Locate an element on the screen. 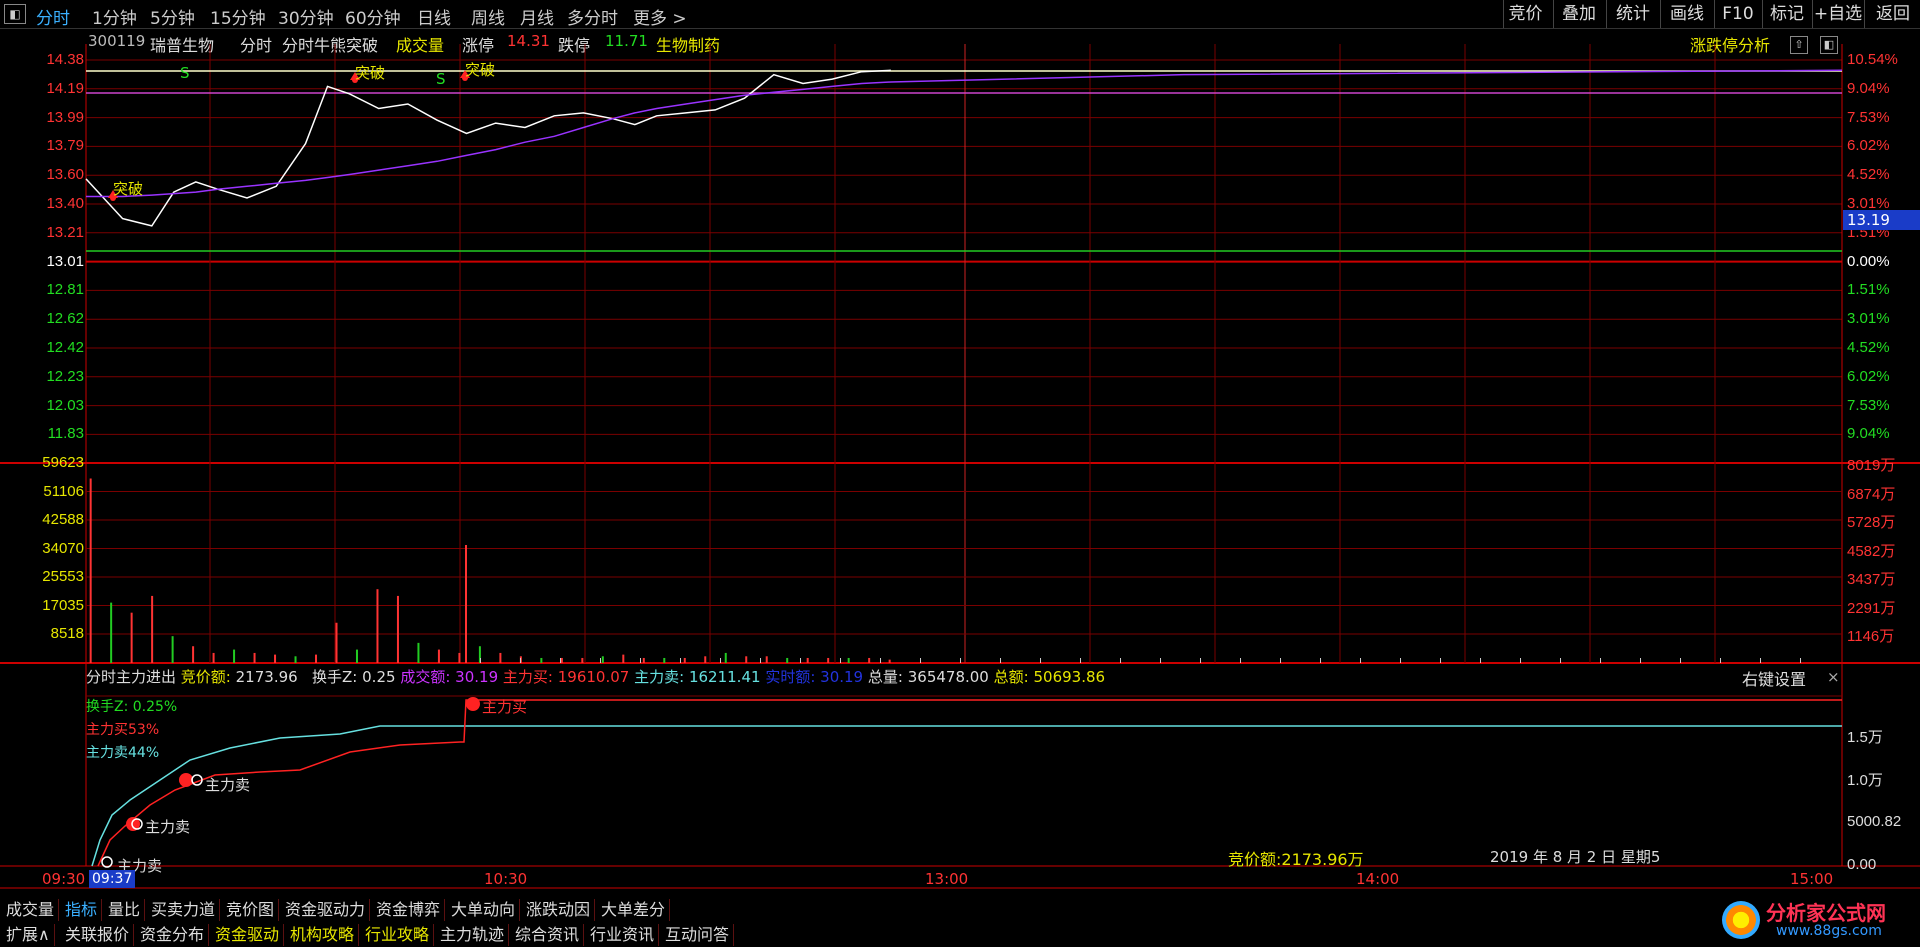 This screenshot has height=947, width=1920. flower-logo-icon is located at coordinates (1741, 920).